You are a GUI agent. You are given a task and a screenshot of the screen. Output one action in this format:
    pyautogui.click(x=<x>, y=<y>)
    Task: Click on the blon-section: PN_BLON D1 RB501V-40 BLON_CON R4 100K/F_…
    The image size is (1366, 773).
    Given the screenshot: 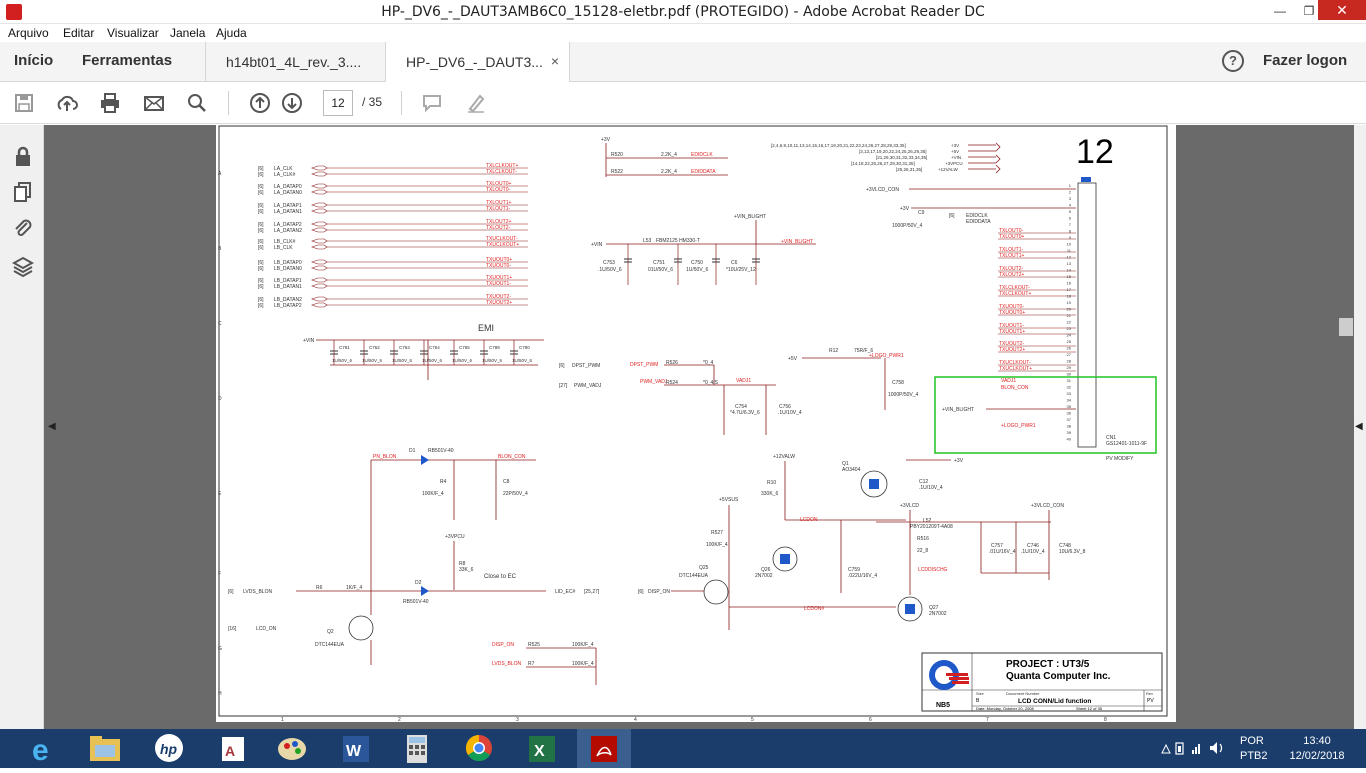 What is the action you would take?
    pyautogui.click(x=414, y=566)
    